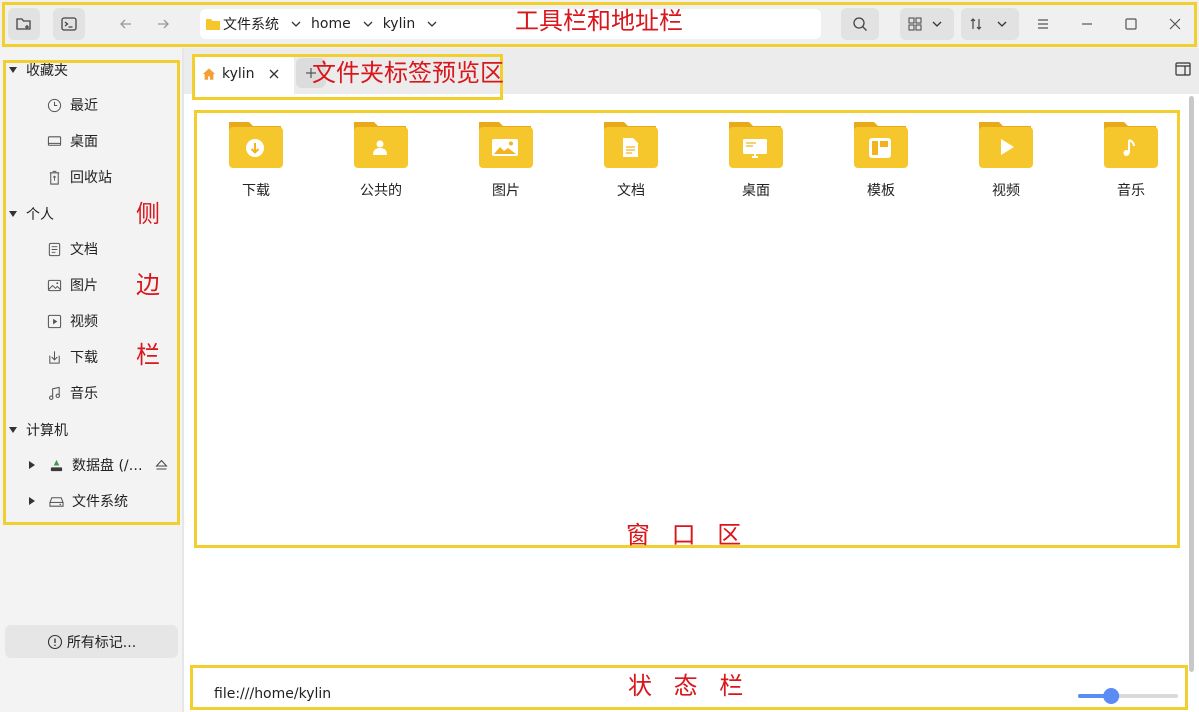  Describe the element at coordinates (686, 686) in the screenshot. I see `annotation-label-statusbar: 状 态 栏` at that location.